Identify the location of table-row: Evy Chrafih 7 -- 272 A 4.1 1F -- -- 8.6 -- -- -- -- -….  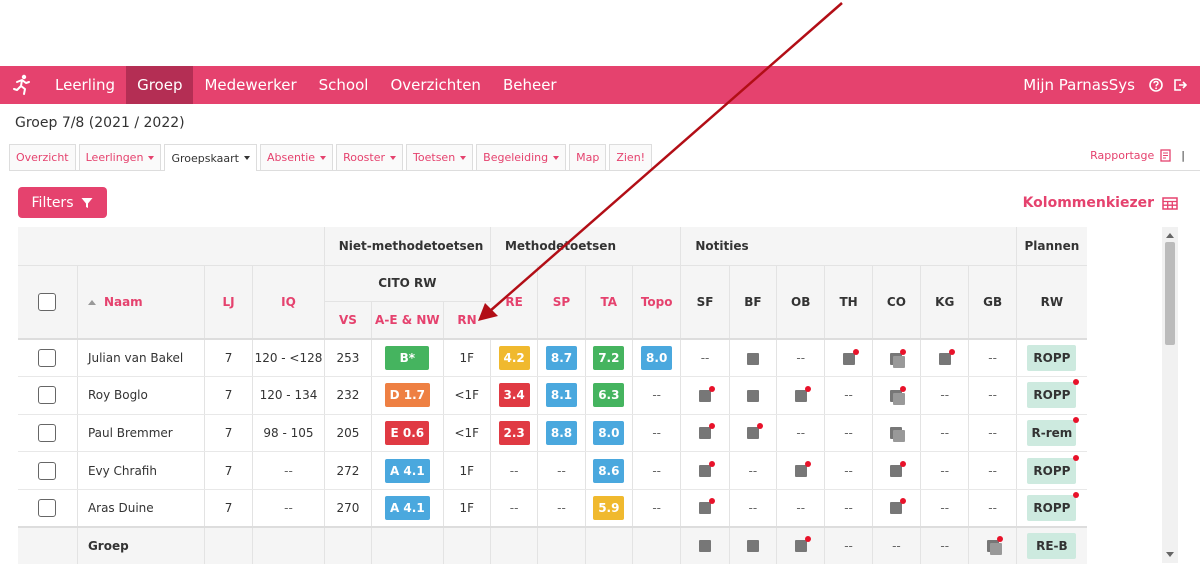
(552, 470).